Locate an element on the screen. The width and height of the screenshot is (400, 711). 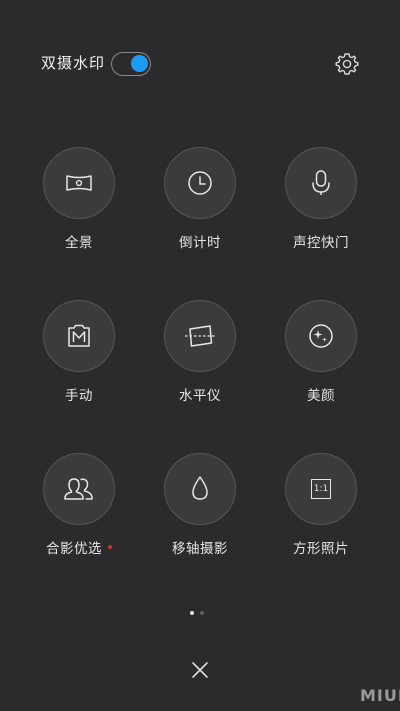
mode-panorama: 全景 is located at coordinates (80, 207).